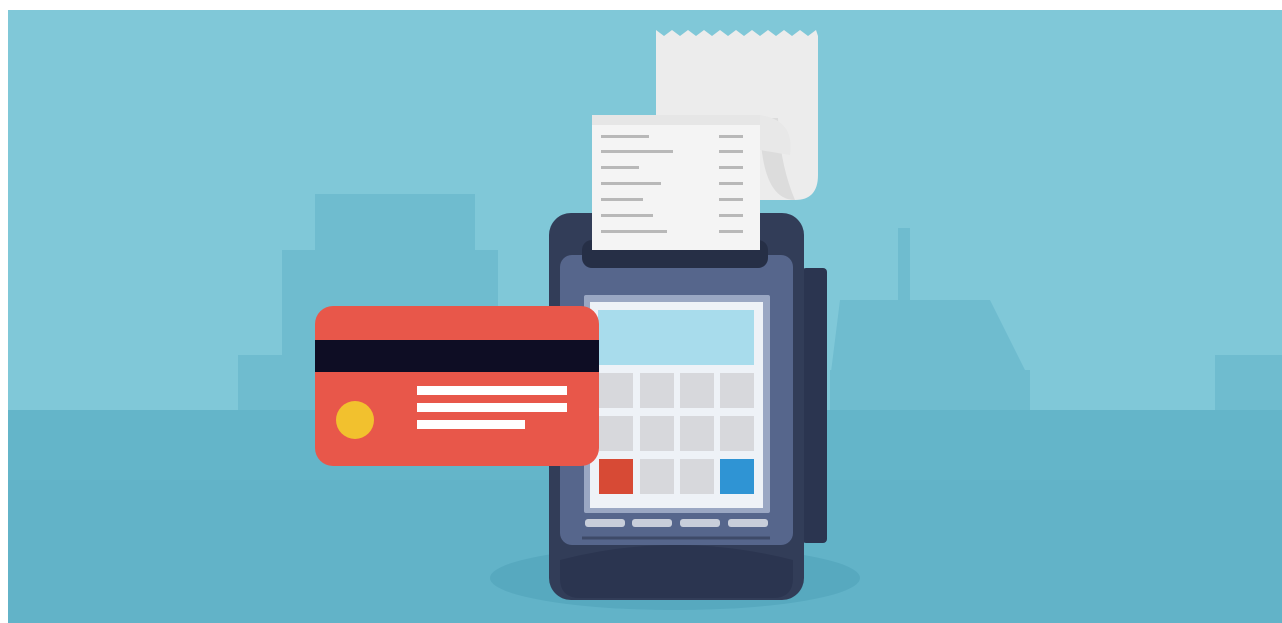 The width and height of the screenshot is (1282, 623). What do you see at coordinates (904, 268) in the screenshot?
I see `chimney` at bounding box center [904, 268].